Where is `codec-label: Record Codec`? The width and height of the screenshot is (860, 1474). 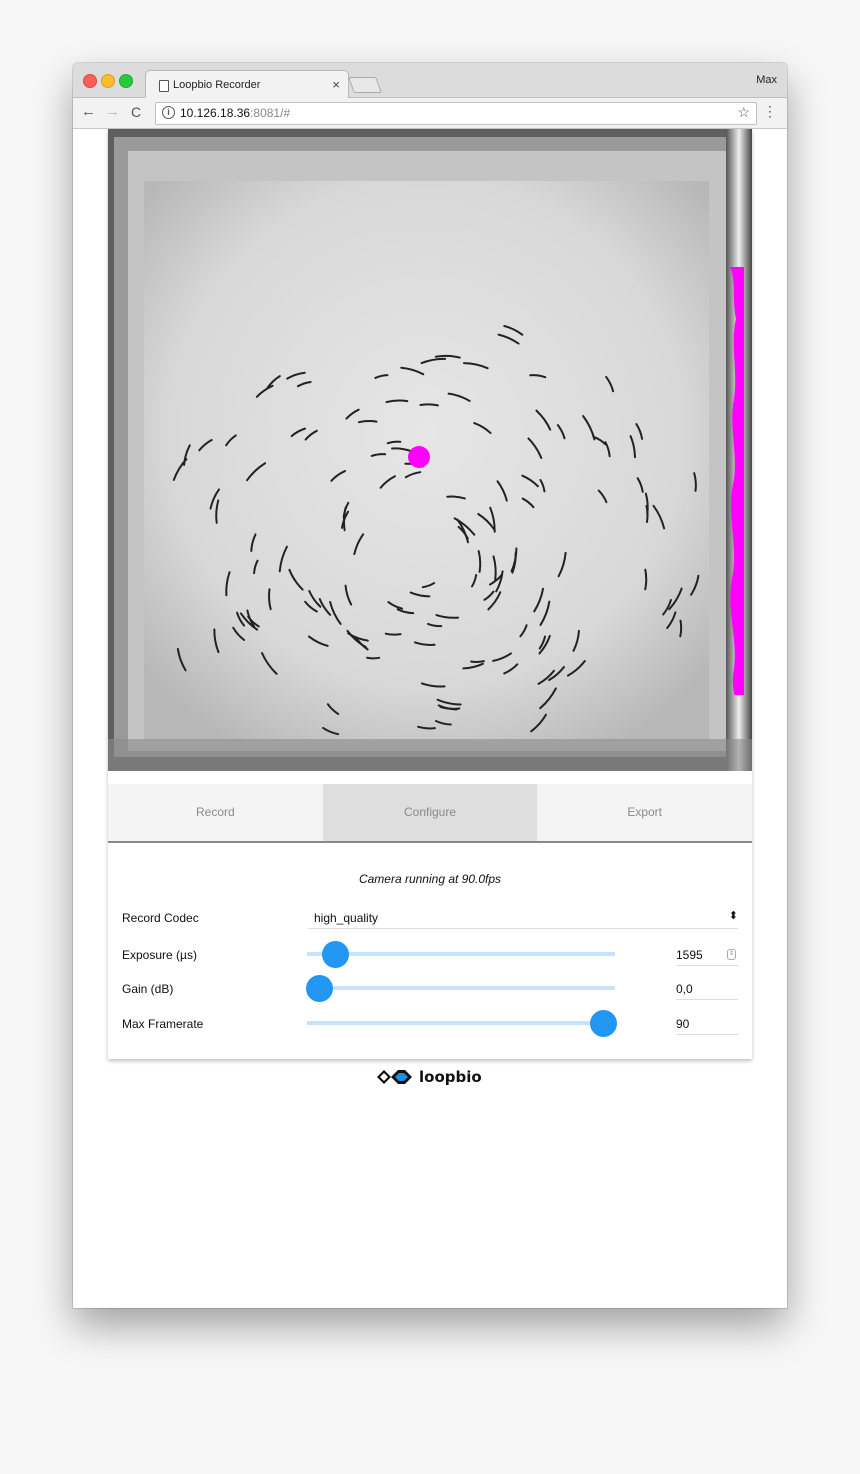
codec-label: Record Codec is located at coordinates (160, 918).